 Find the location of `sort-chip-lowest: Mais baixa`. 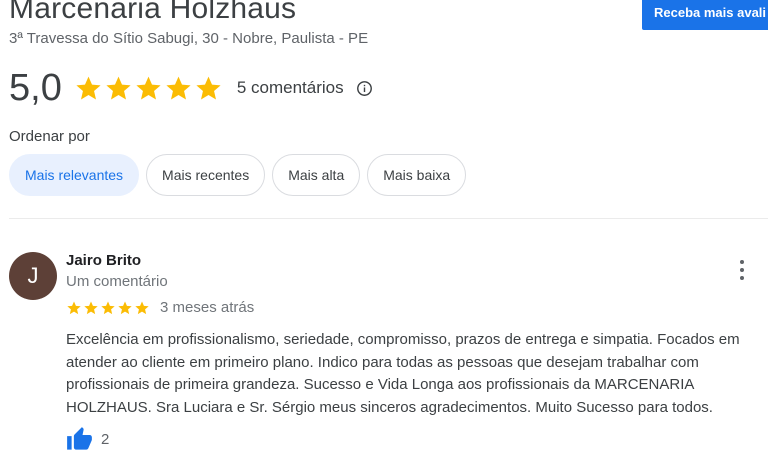

sort-chip-lowest: Mais baixa is located at coordinates (417, 175).